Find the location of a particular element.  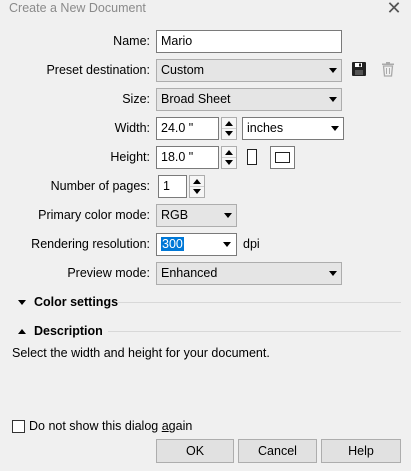

preset-destination-dropdown: Custom is located at coordinates (249, 70).